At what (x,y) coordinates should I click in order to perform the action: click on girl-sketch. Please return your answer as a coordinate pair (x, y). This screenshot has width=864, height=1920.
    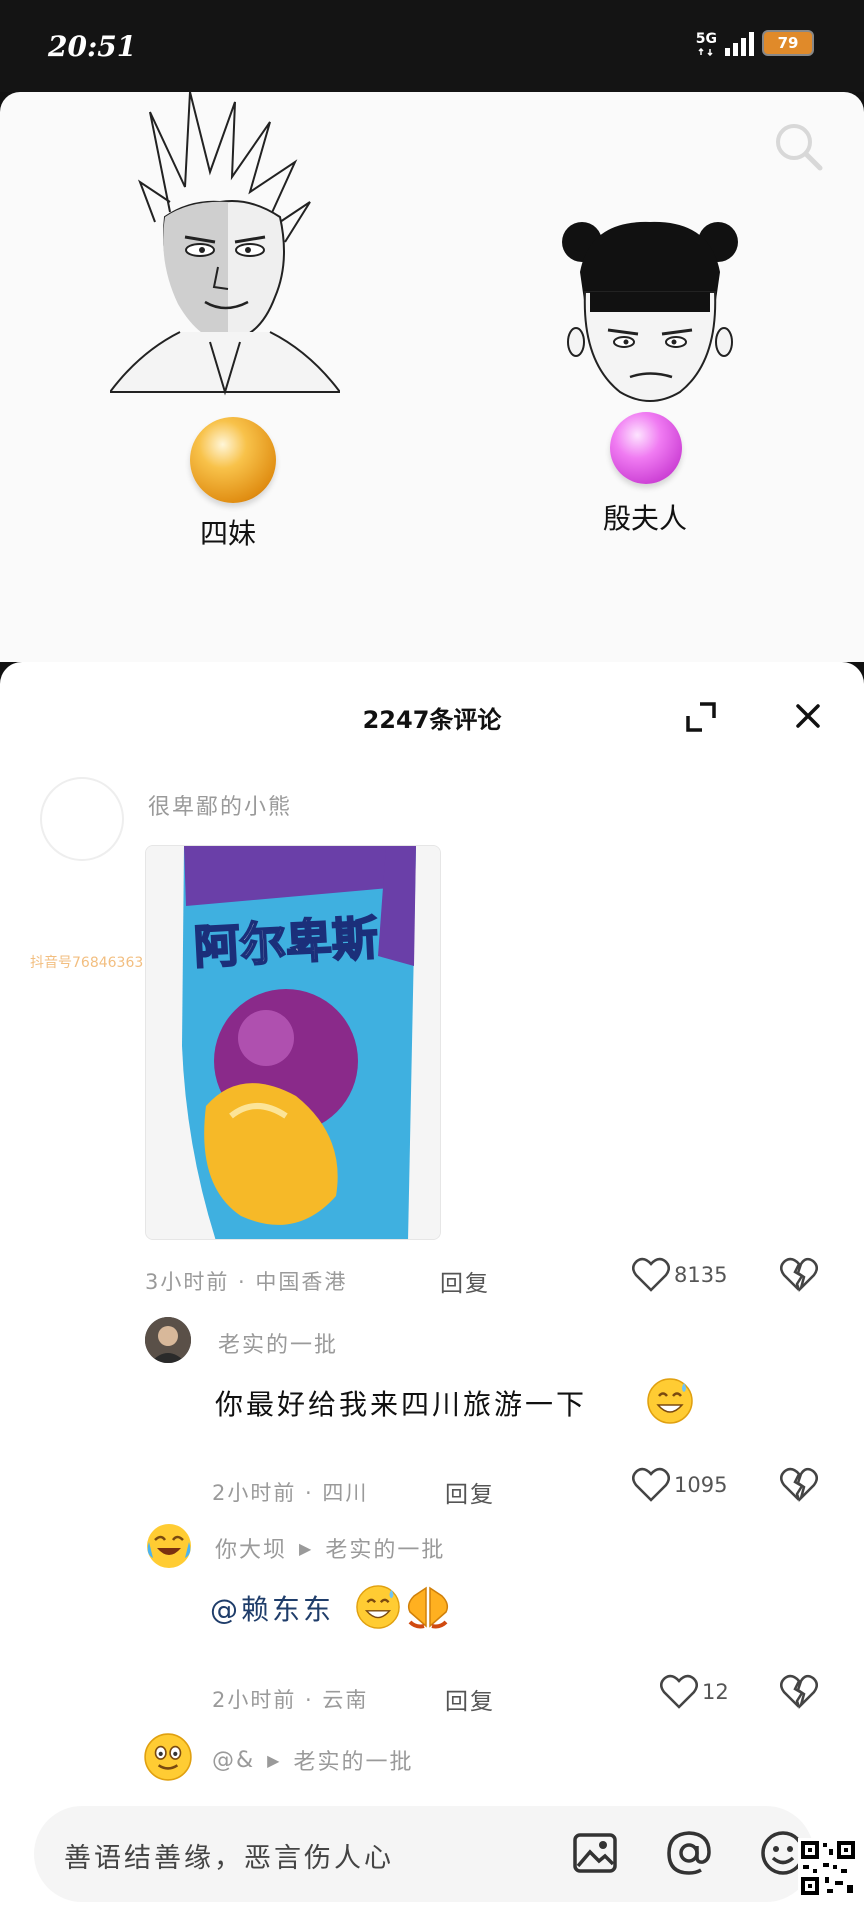
    Looking at the image, I should click on (650, 311).